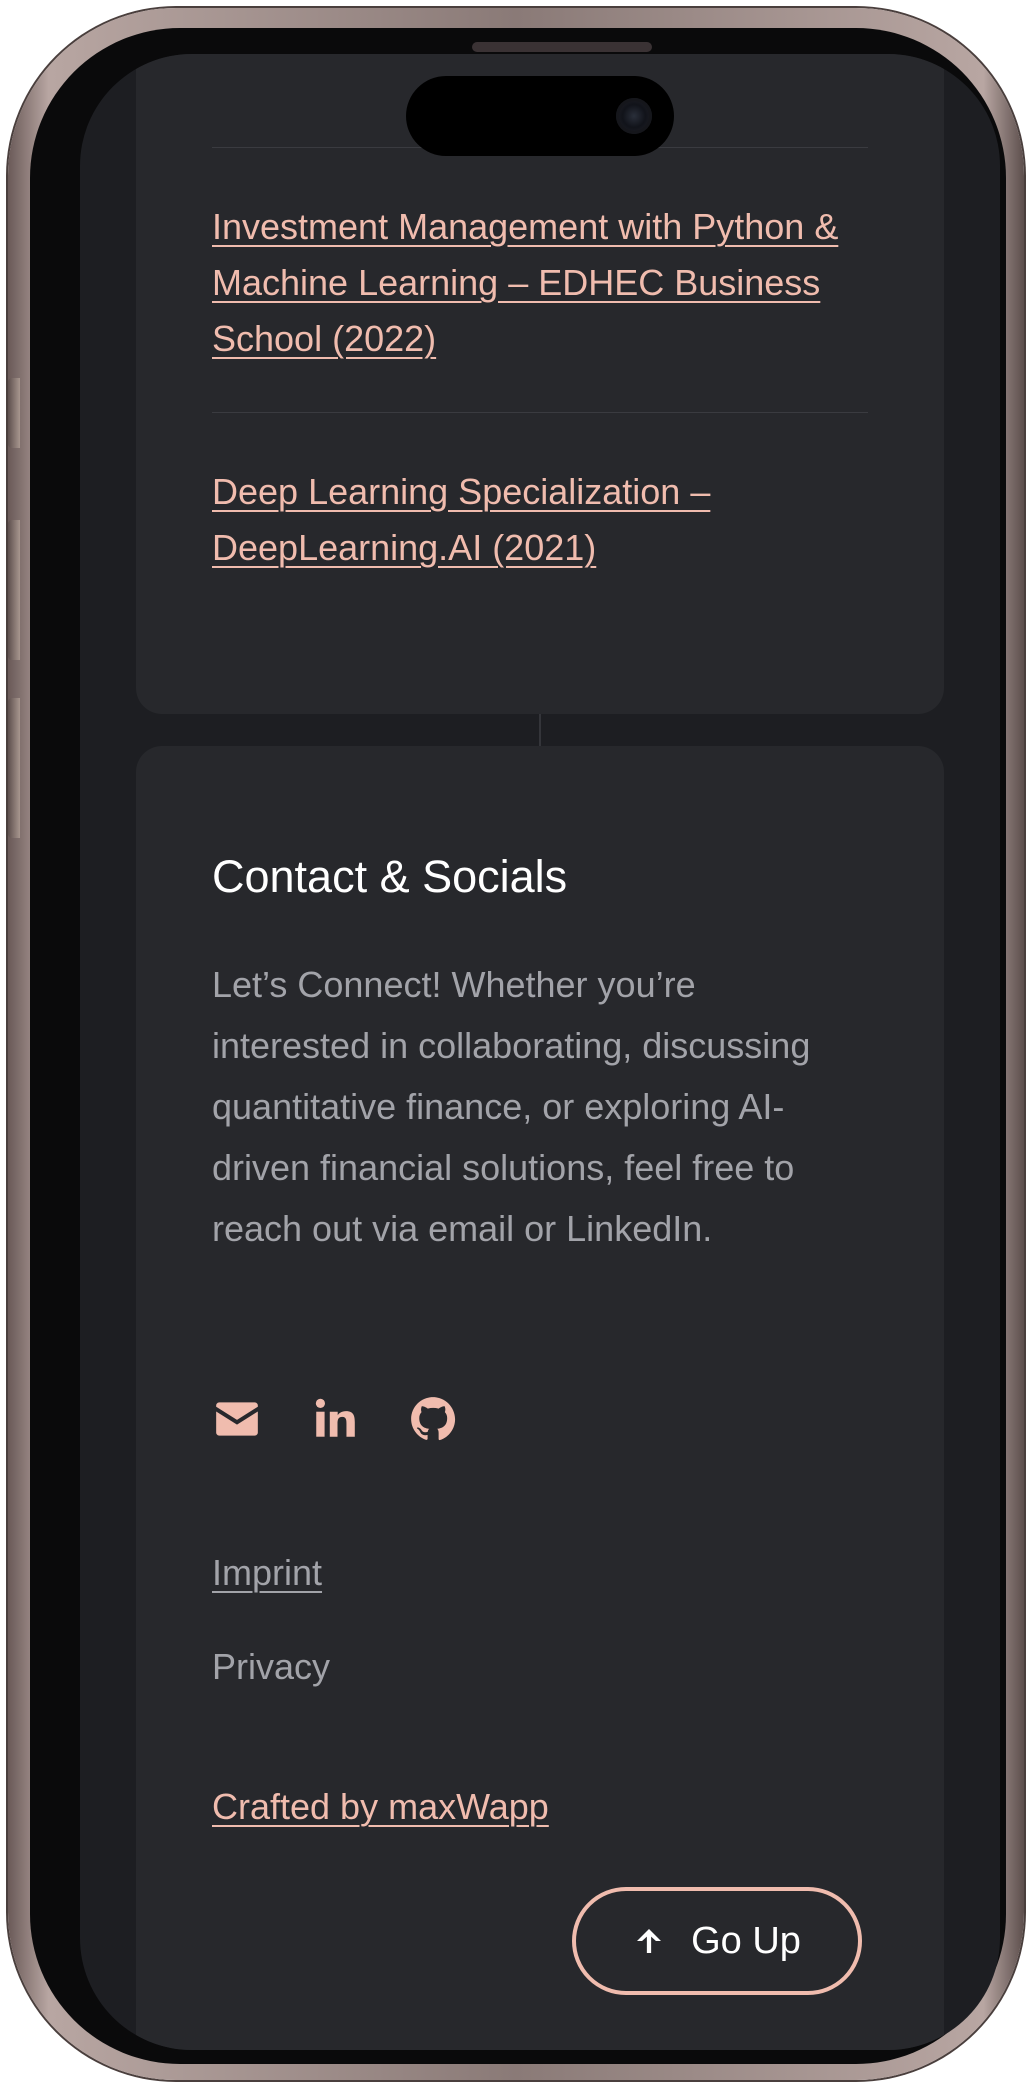 The width and height of the screenshot is (1029, 2086). What do you see at coordinates (14, 768) in the screenshot?
I see `volume-down-button` at bounding box center [14, 768].